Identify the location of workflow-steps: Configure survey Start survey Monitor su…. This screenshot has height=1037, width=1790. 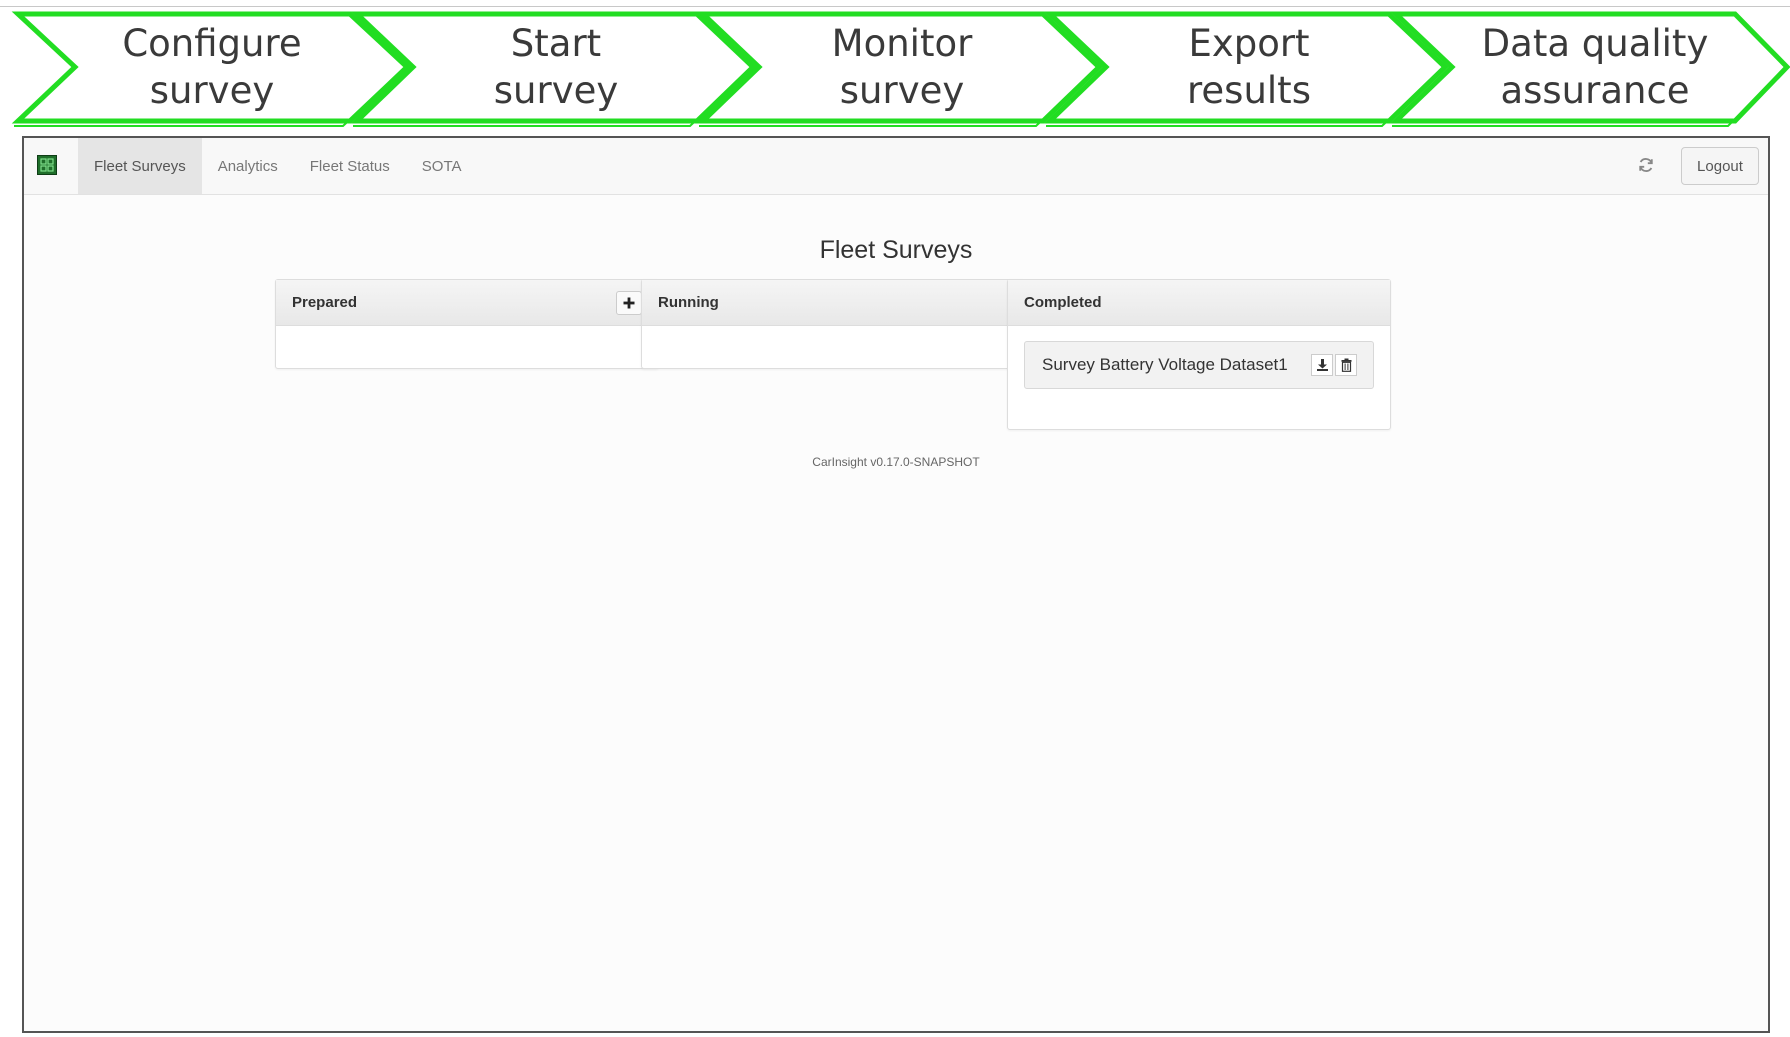
(895, 66).